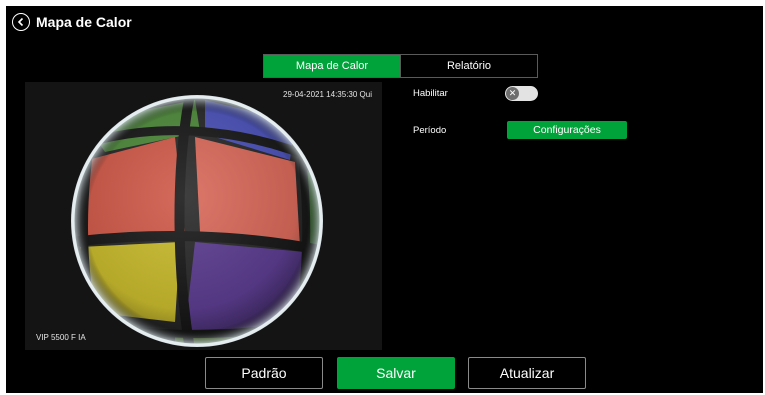  What do you see at coordinates (264, 373) in the screenshot?
I see `default-button: Padrão` at bounding box center [264, 373].